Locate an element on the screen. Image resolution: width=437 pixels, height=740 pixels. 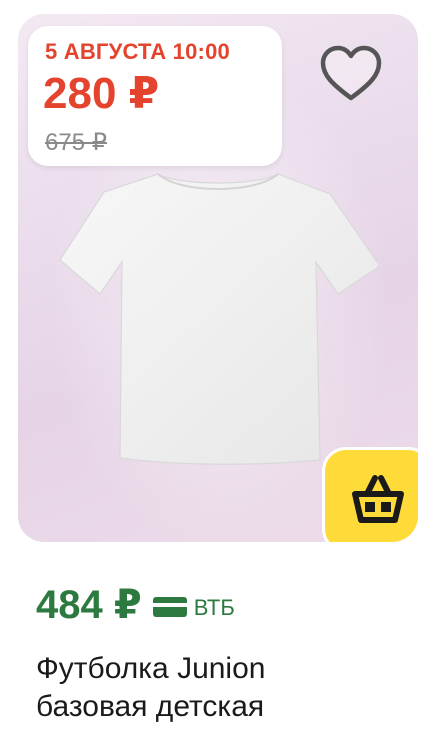
sale-date: 5 АВГУСТА 10:00 is located at coordinates (137, 51).